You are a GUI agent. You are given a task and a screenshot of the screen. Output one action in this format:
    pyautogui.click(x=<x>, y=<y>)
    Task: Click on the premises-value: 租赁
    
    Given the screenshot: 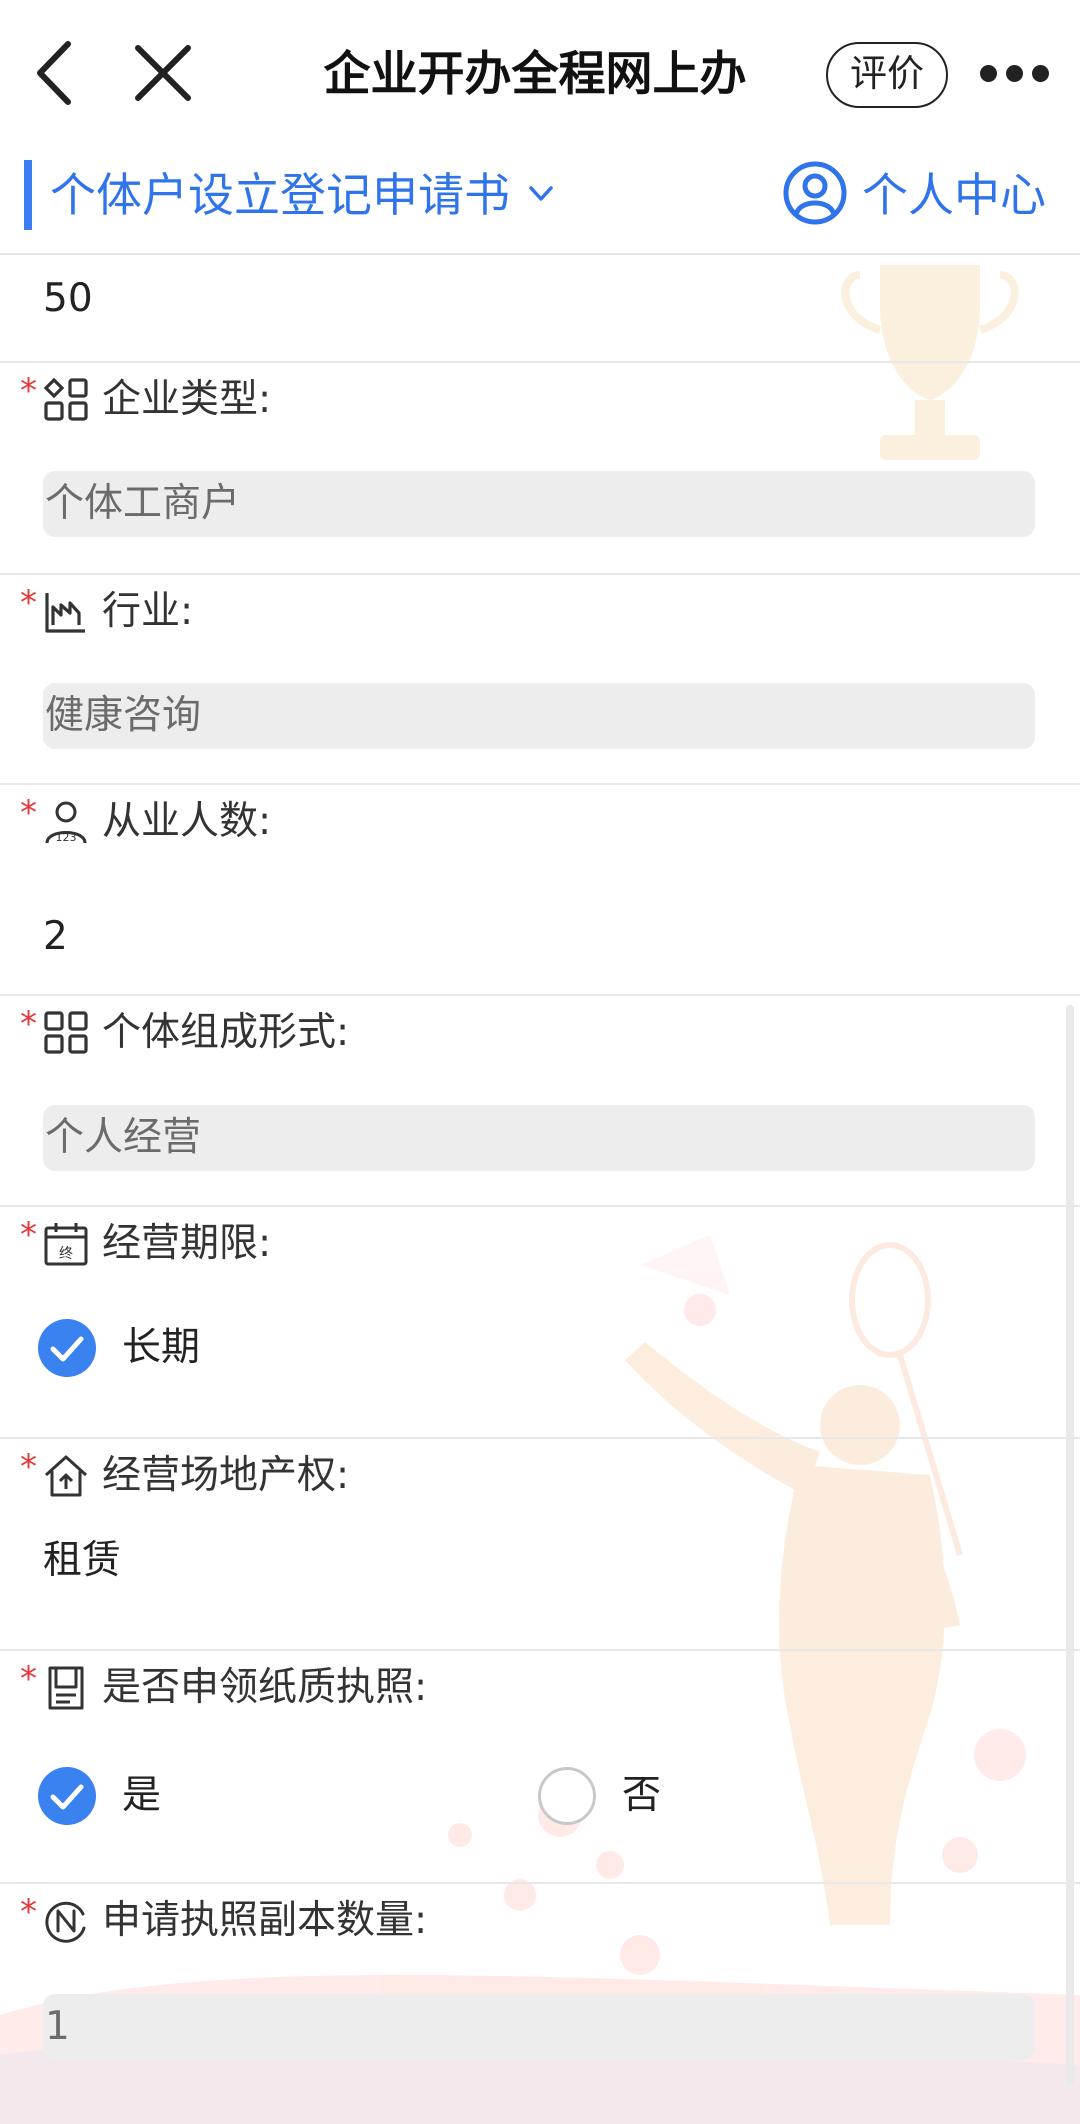 What is the action you would take?
    pyautogui.click(x=82, y=1561)
    